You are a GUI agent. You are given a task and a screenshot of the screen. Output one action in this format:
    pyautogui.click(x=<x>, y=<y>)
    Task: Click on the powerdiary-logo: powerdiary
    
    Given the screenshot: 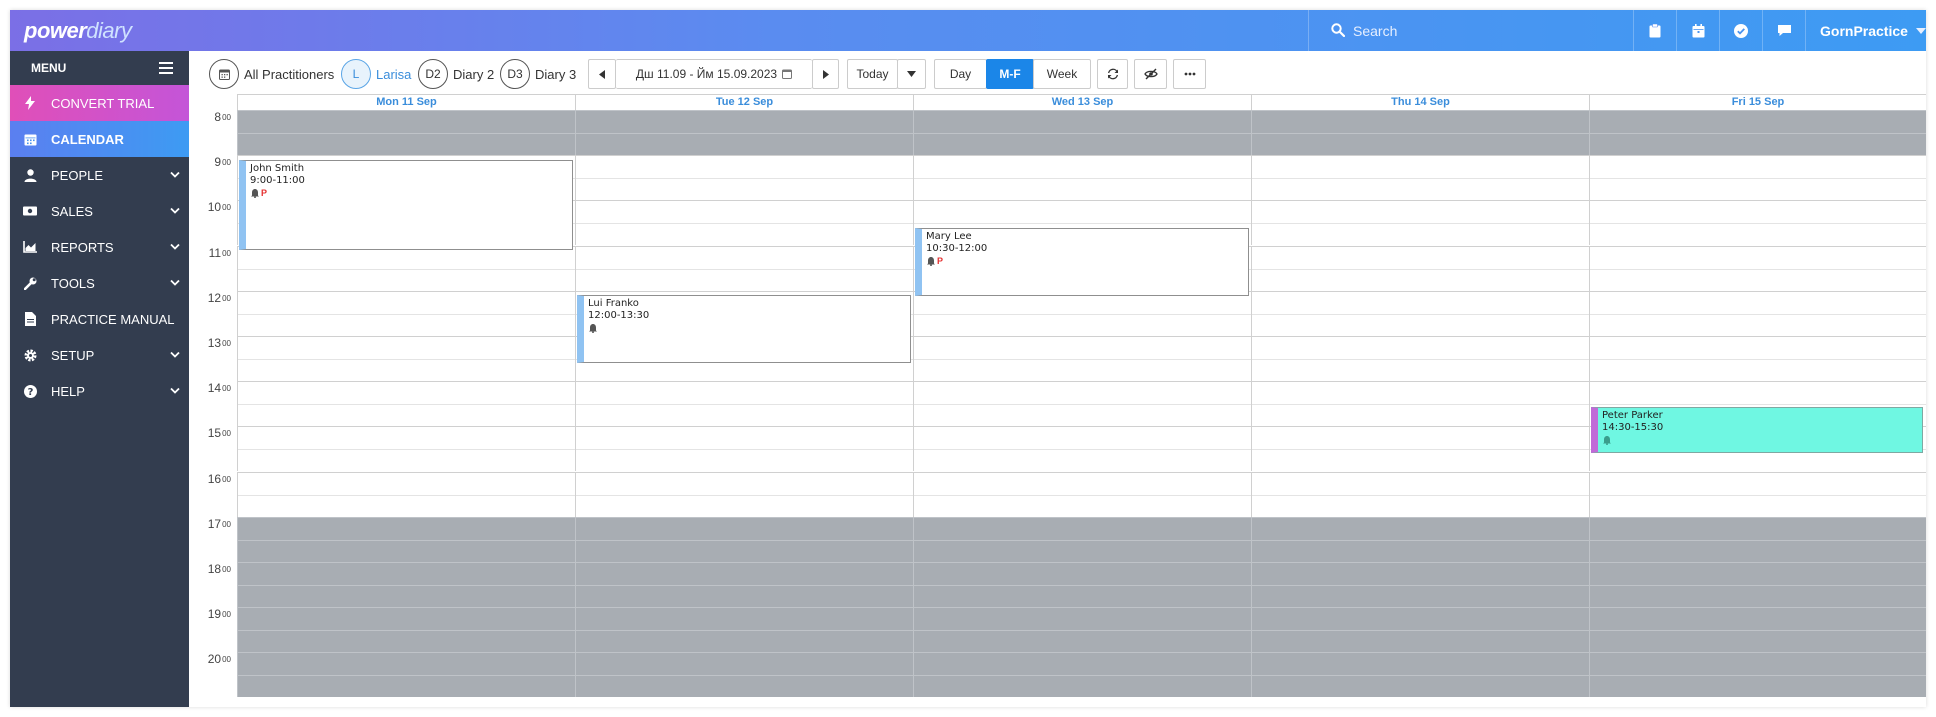 What is the action you would take?
    pyautogui.click(x=78, y=31)
    